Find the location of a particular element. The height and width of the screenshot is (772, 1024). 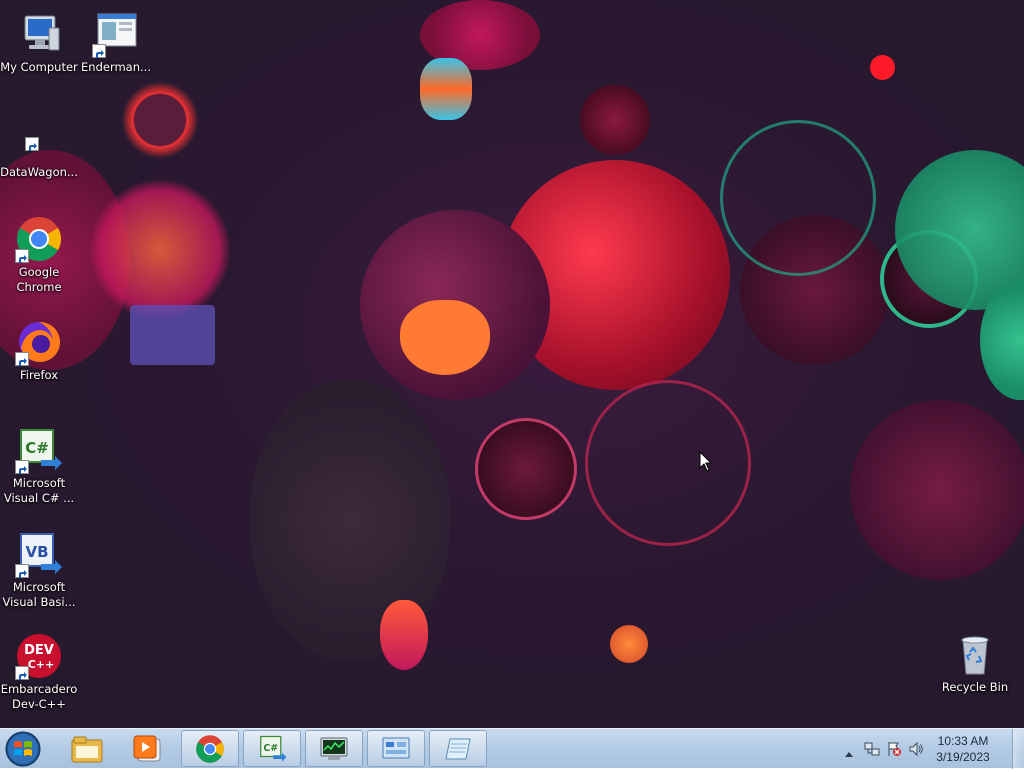

desktop-icon-my-computer: My Computer is located at coordinates (39, 42).